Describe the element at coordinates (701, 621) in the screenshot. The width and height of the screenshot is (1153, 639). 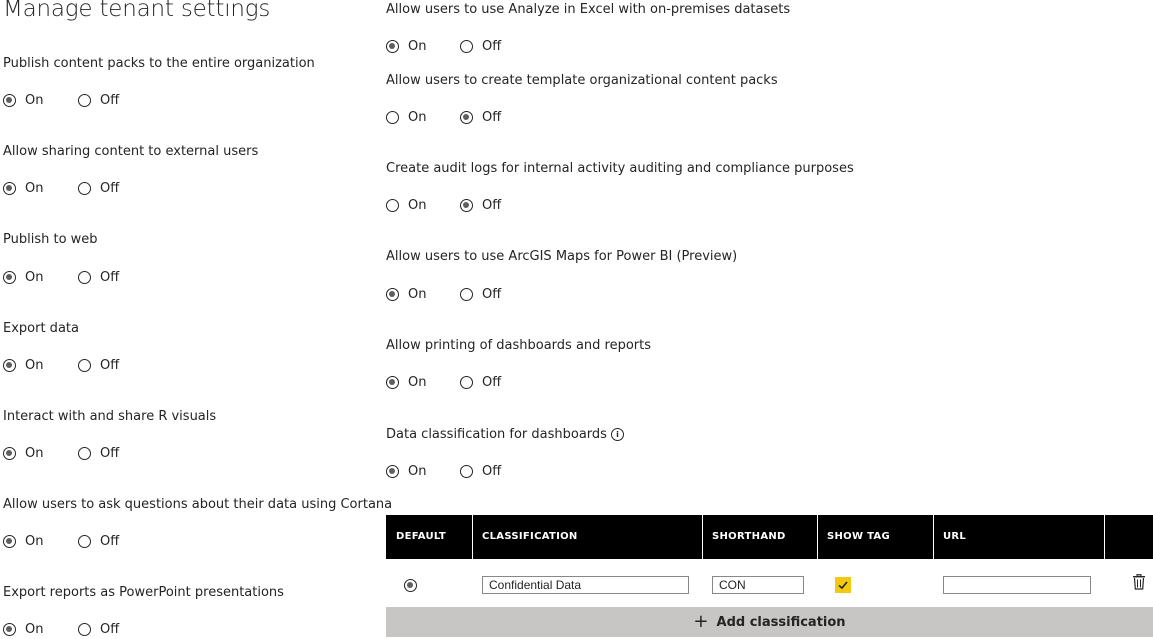
I see `plus-icon: +` at that location.